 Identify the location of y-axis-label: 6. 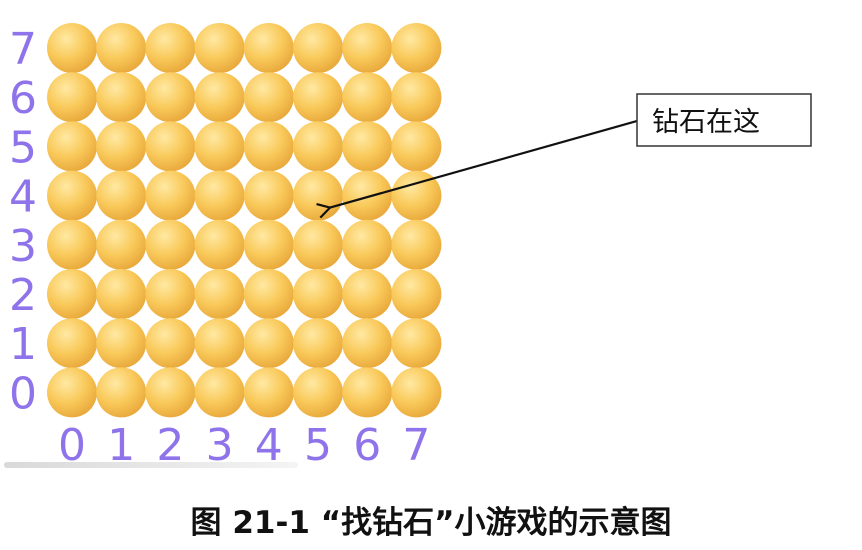
(23, 98).